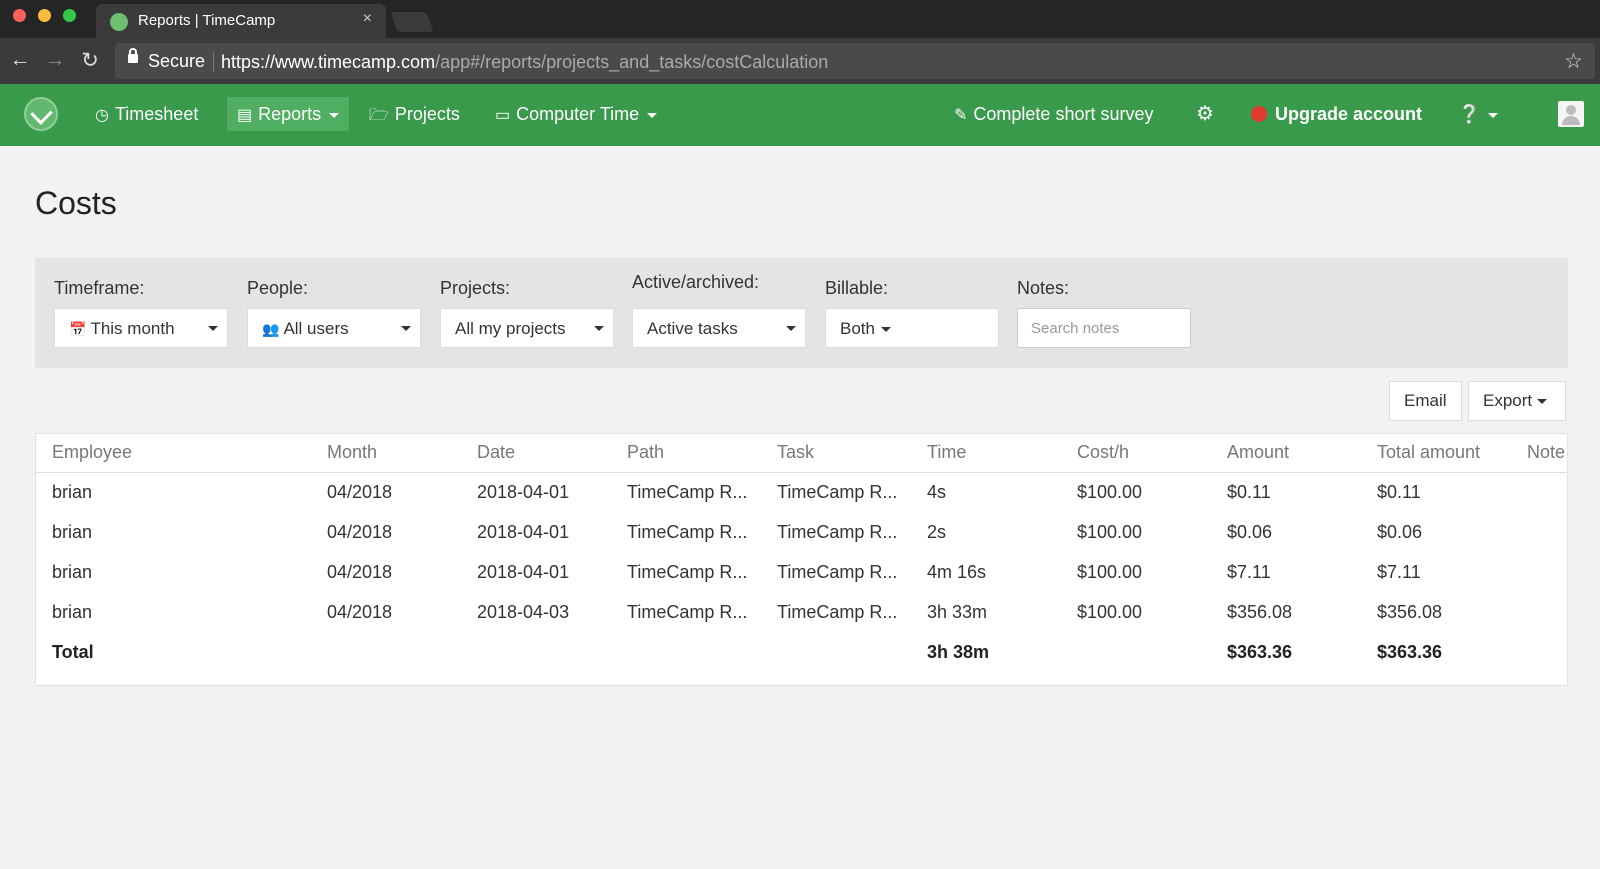 The width and height of the screenshot is (1600, 869). Describe the element at coordinates (801, 652) in the screenshot. I see `table-total-row: Total 3h 38m $363.36 $363.36` at that location.